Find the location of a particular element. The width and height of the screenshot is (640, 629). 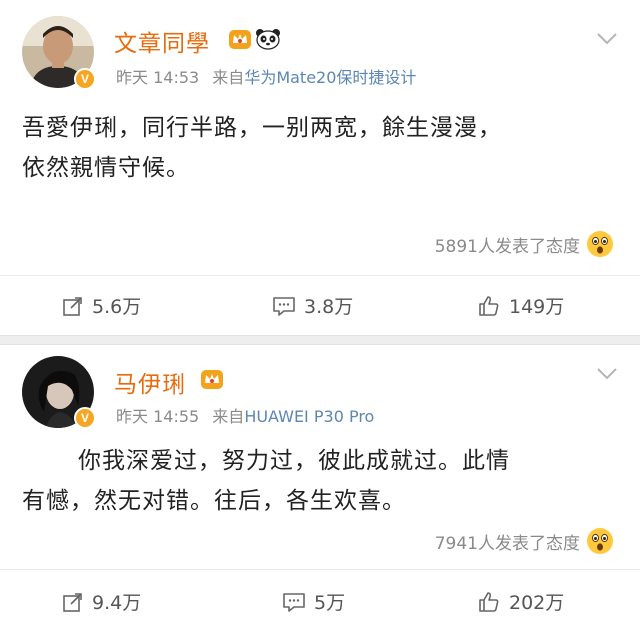

reaction-summary: 7941人发表了态度 is located at coordinates (524, 541).